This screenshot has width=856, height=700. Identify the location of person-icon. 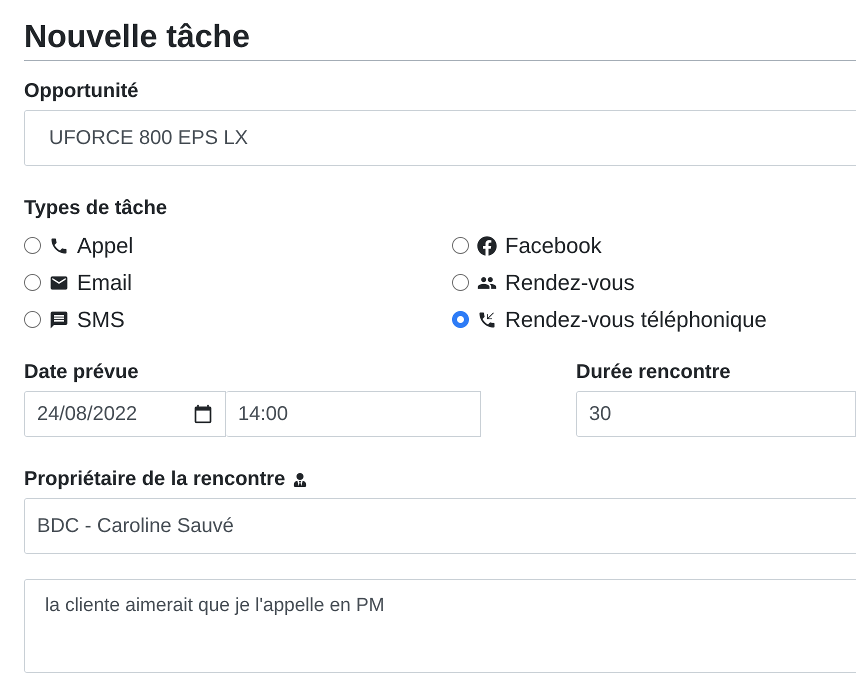
(300, 479).